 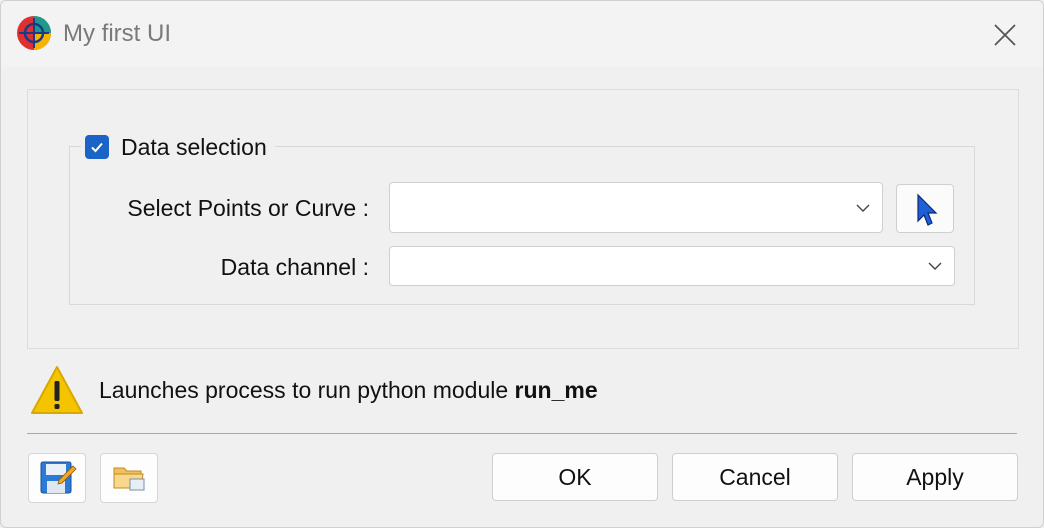 I want to click on data-selection-checkbox, so click(x=97, y=147).